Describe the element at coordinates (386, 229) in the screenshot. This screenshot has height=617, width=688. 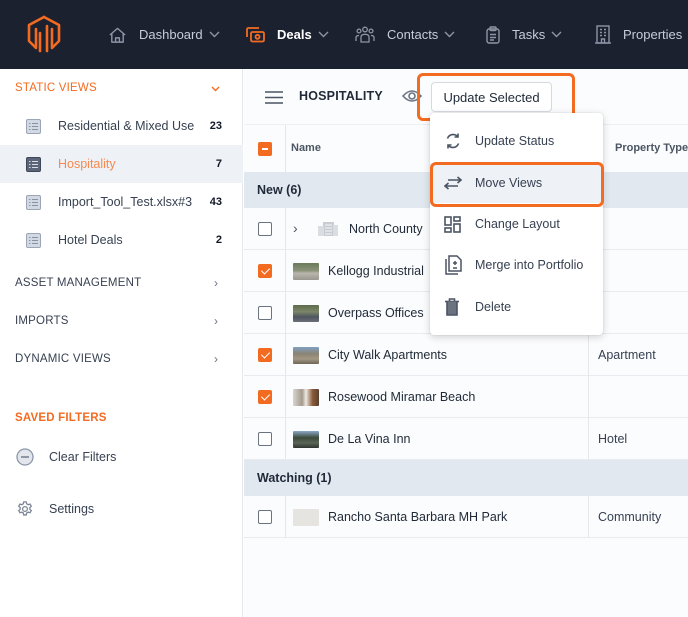
I see `row-name: North County` at that location.